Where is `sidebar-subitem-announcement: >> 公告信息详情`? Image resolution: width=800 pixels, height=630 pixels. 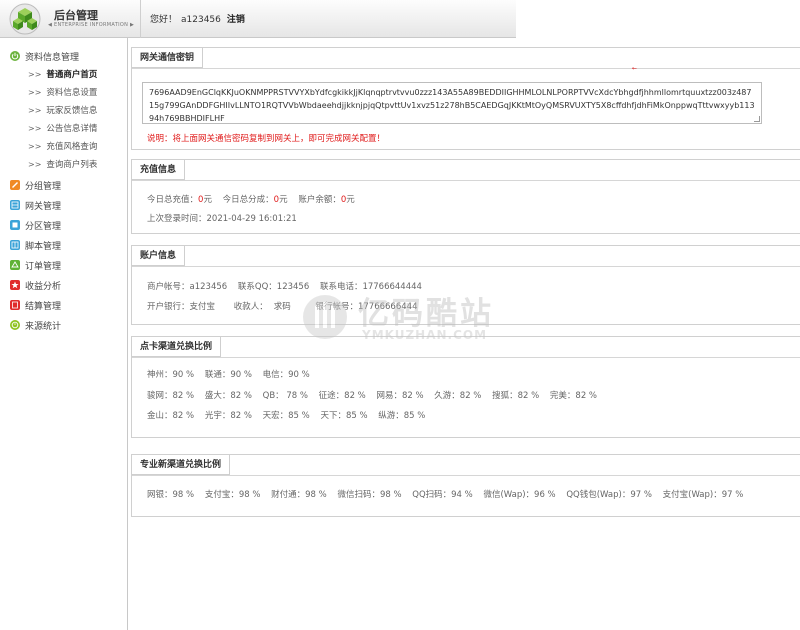
sidebar-subitem-announcement: >> 公告信息详情 is located at coordinates (62, 128).